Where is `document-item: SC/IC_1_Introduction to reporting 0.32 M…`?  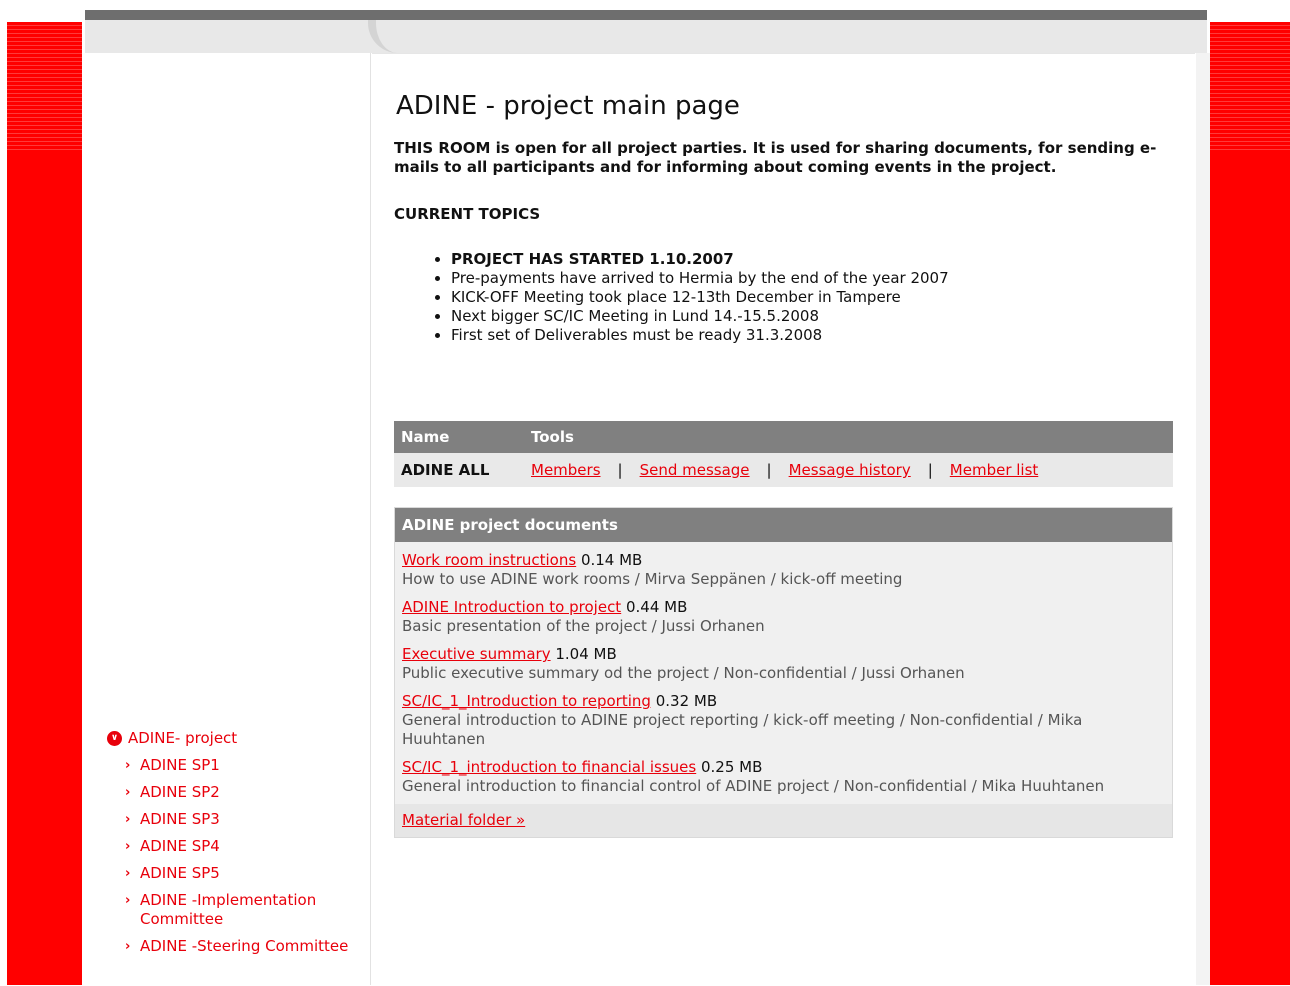 document-item: SC/IC_1_Introduction to reporting 0.32 M… is located at coordinates (783, 716).